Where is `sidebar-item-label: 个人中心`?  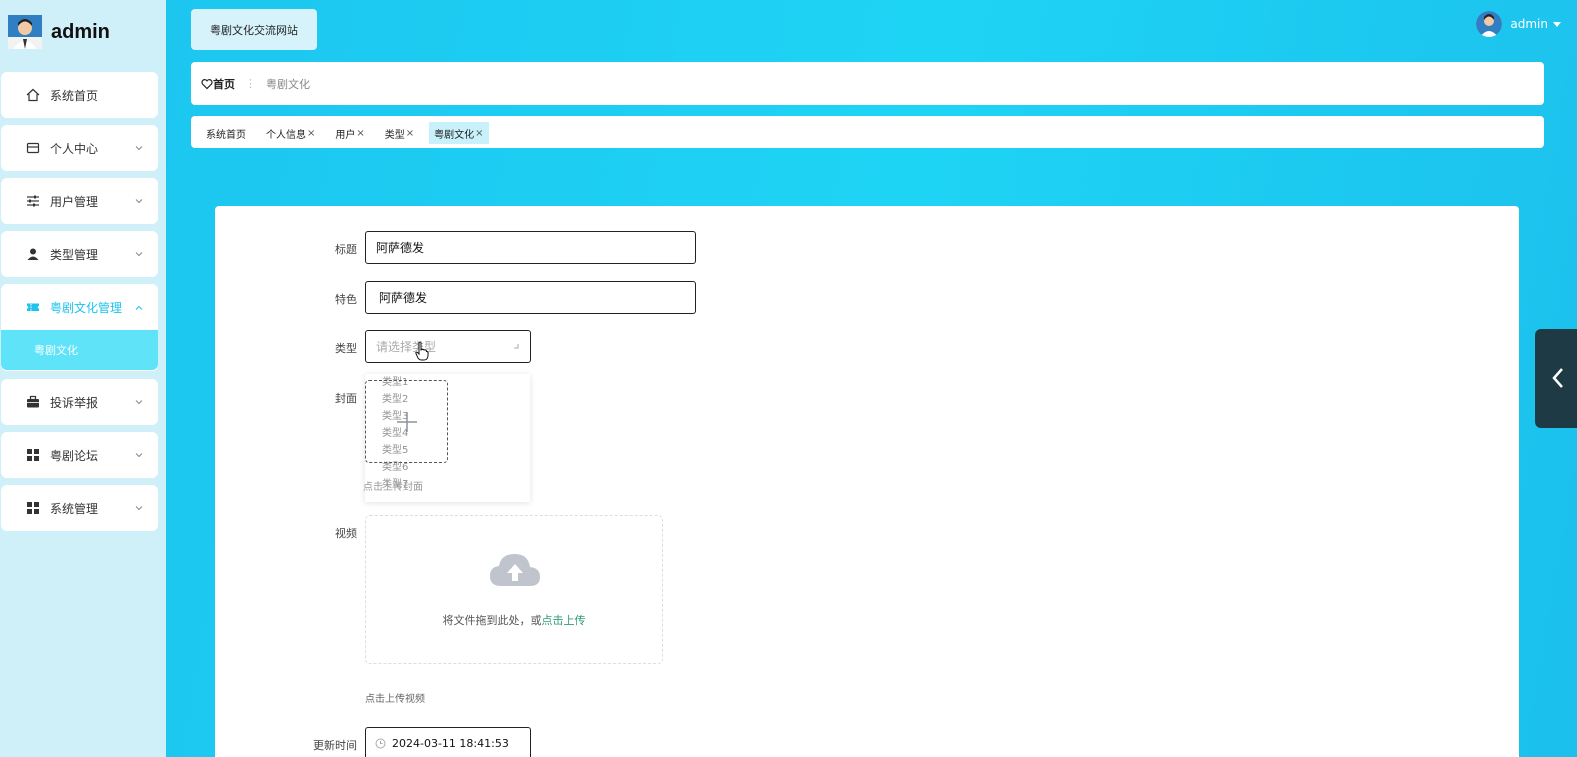 sidebar-item-label: 个人中心 is located at coordinates (74, 148).